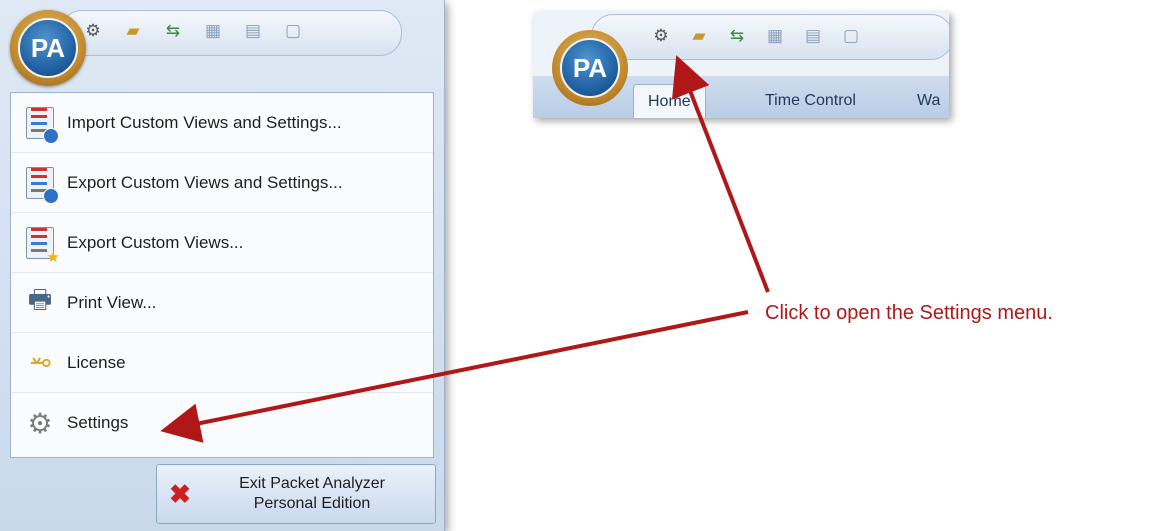 The image size is (1154, 531). I want to click on callout-text: Click to open the Settings menu., so click(909, 313).